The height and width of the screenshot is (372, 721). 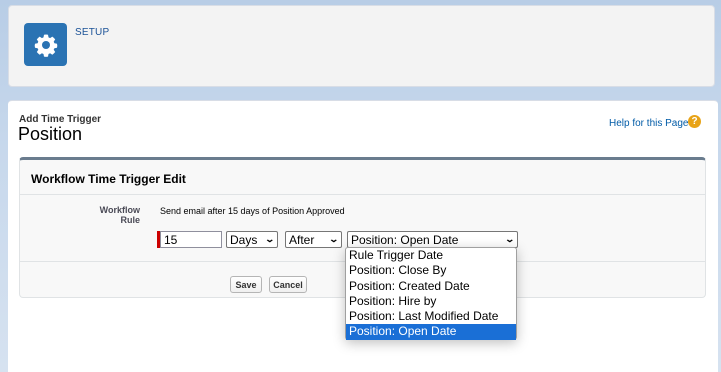 I want to click on dropdown-option-selected: Position: Open Date, so click(x=431, y=332).